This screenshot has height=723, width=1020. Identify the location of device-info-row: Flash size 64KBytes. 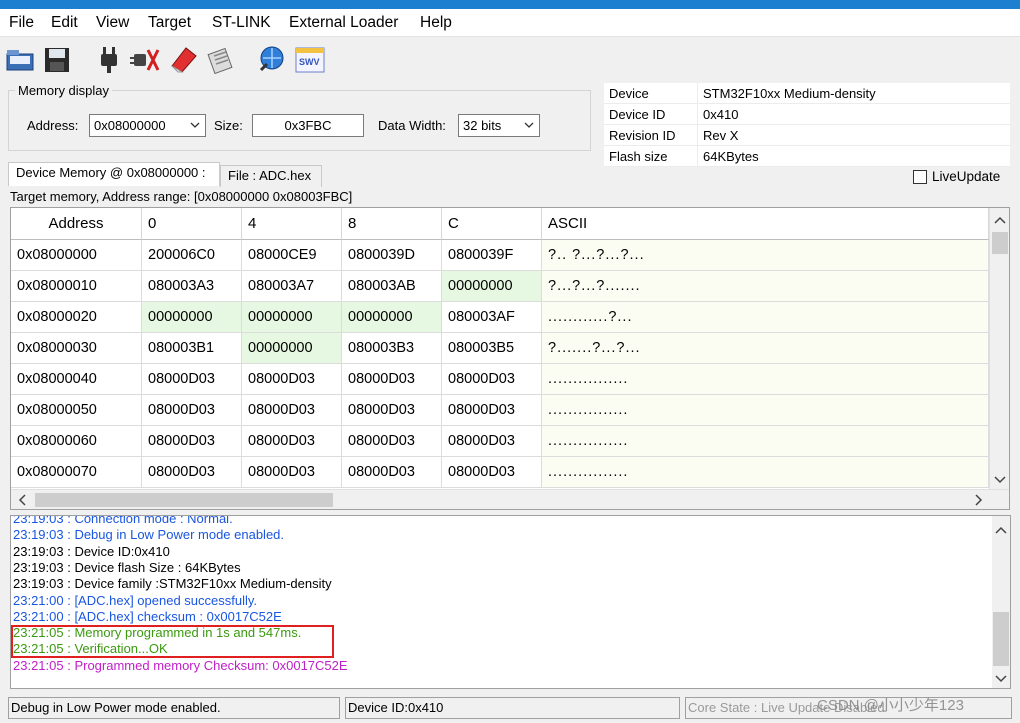
(807, 156).